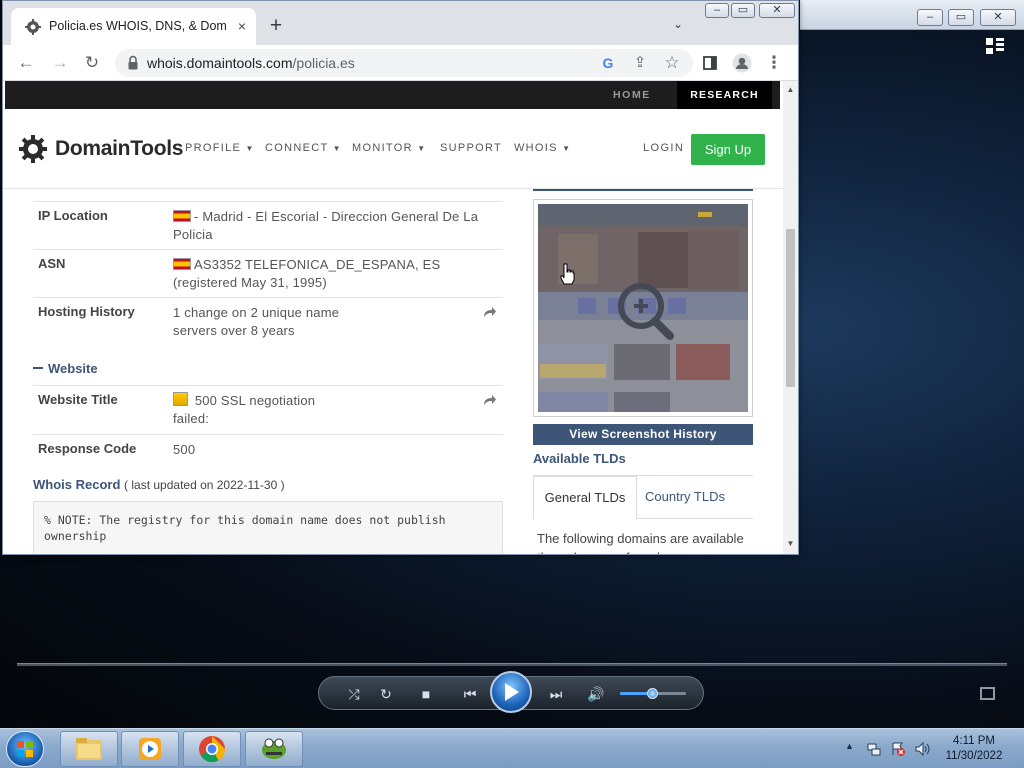  What do you see at coordinates (640, 63) in the screenshot?
I see `share-icon: ⇪` at bounding box center [640, 63].